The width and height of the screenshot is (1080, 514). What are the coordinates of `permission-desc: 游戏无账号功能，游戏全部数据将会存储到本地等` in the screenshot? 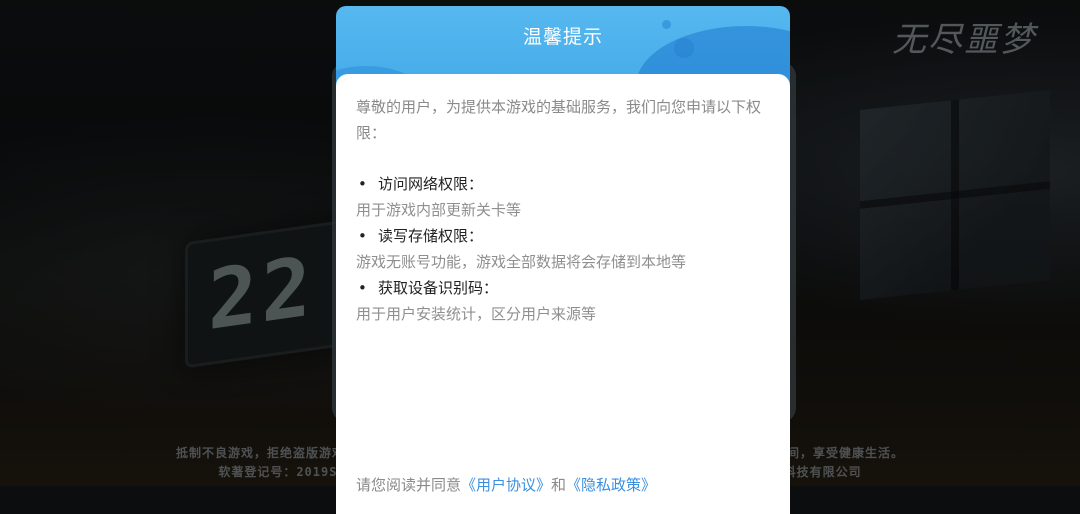 It's located at (521, 262).